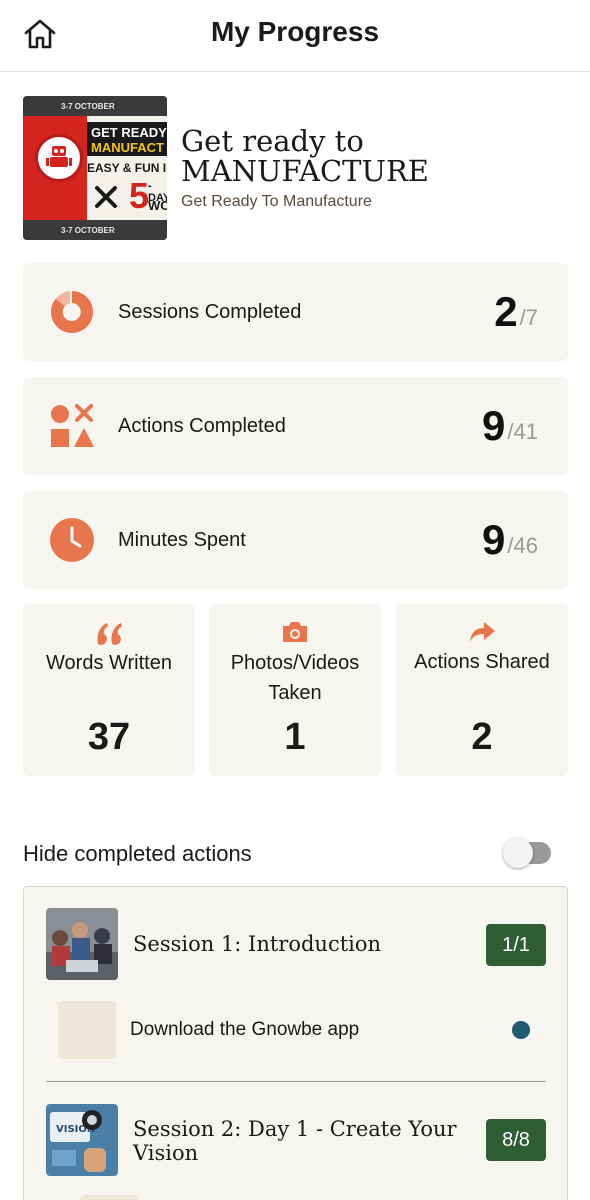  I want to click on action-label: Download the Gnowbe app, so click(245, 1029).